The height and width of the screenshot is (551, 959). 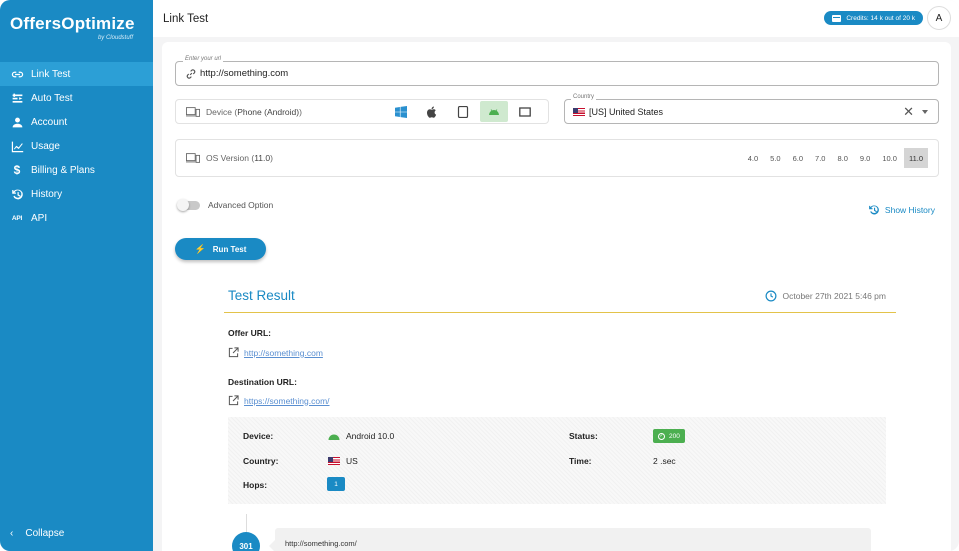 I want to click on android-icon, so click(x=494, y=111).